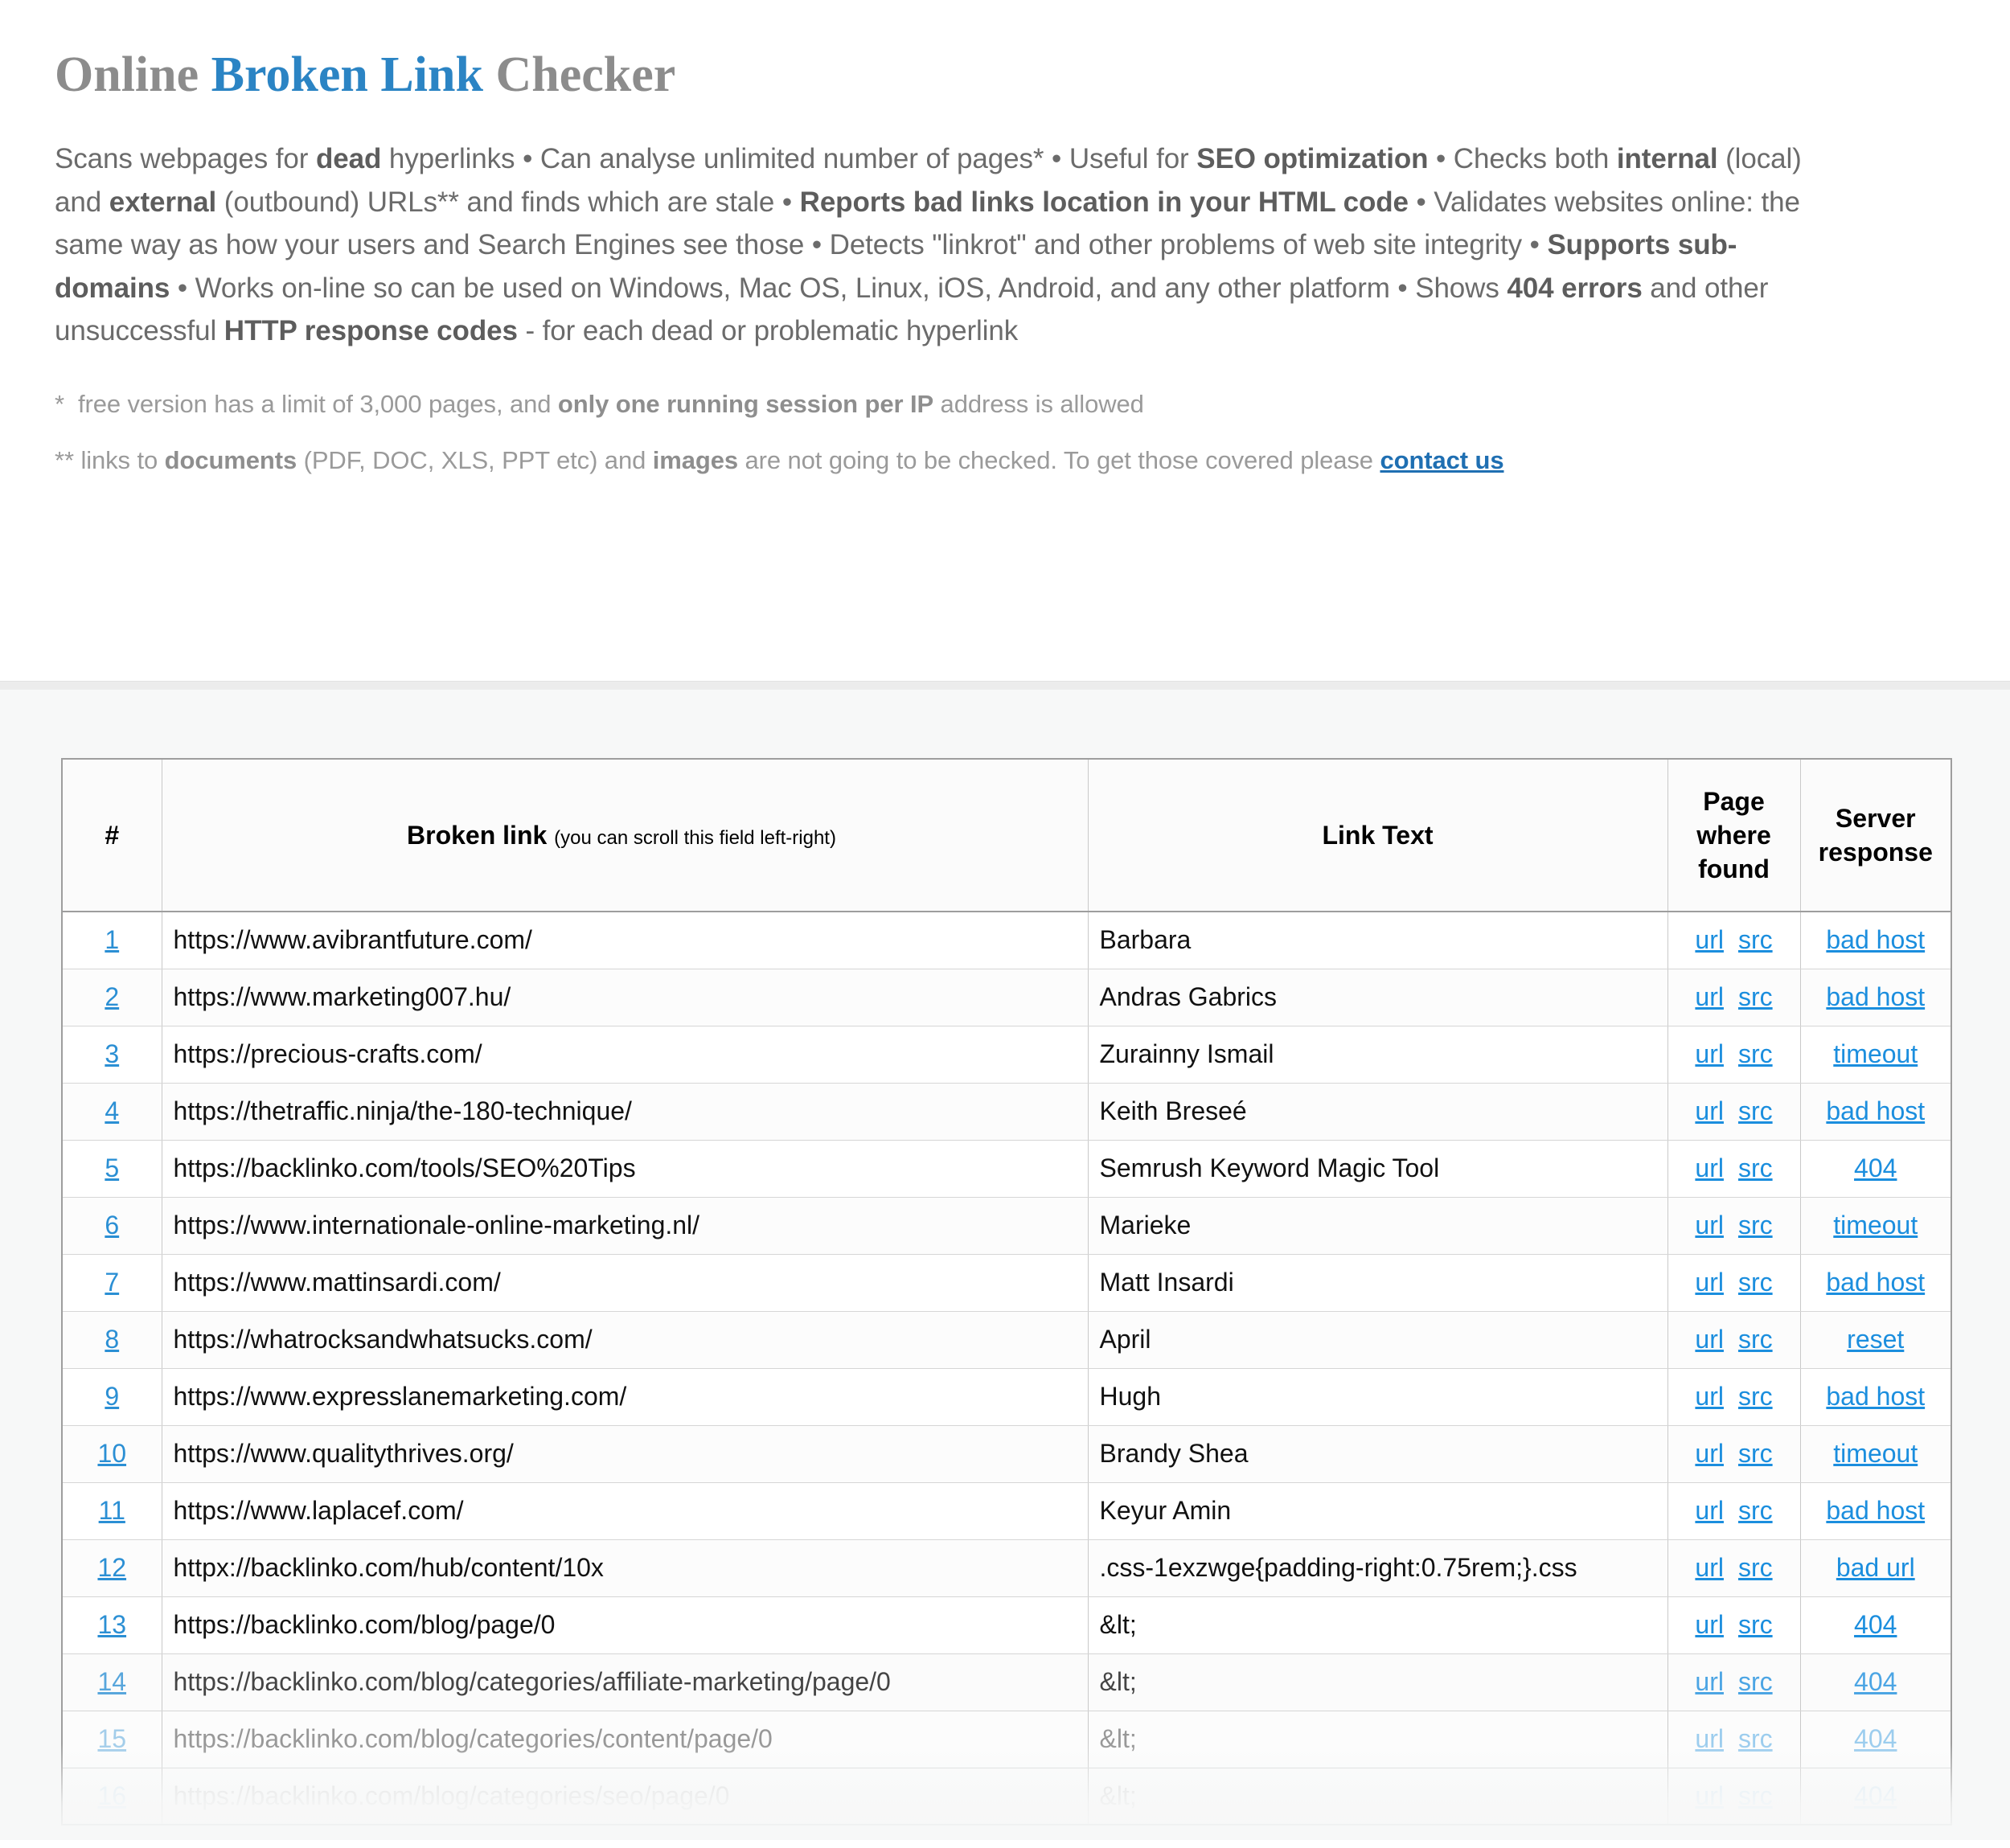 The height and width of the screenshot is (1848, 2010). I want to click on row-number-link: 3, so click(112, 1053).